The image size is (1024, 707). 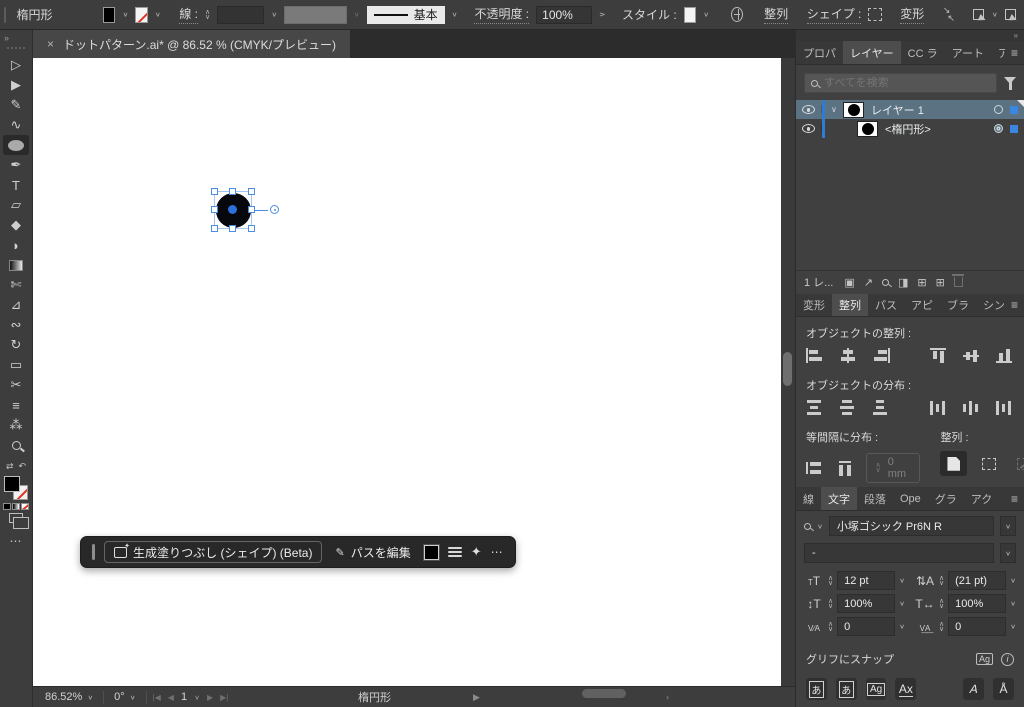 What do you see at coordinates (16, 205) in the screenshot?
I see `free-transform-tool: ▱` at bounding box center [16, 205].